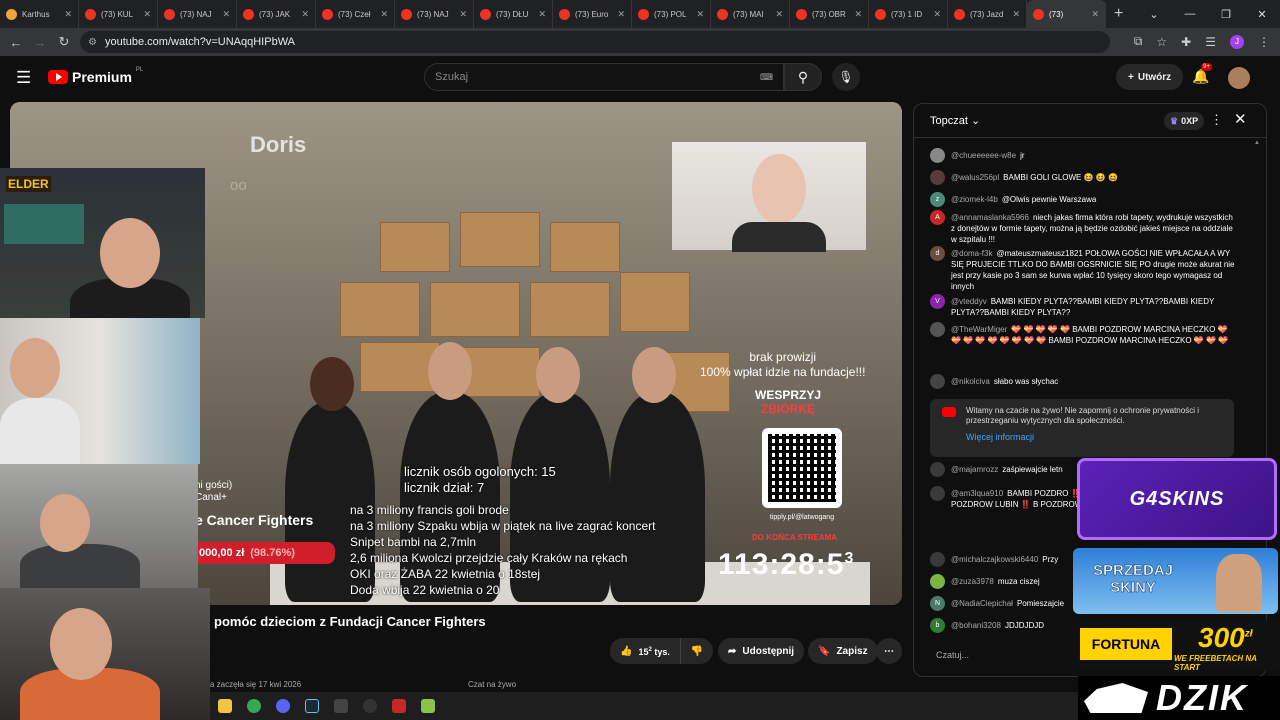 This screenshot has height=720, width=1280. Describe the element at coordinates (355, 14) in the screenshot. I see `browser-tab: (73) Czeł ✕` at that location.